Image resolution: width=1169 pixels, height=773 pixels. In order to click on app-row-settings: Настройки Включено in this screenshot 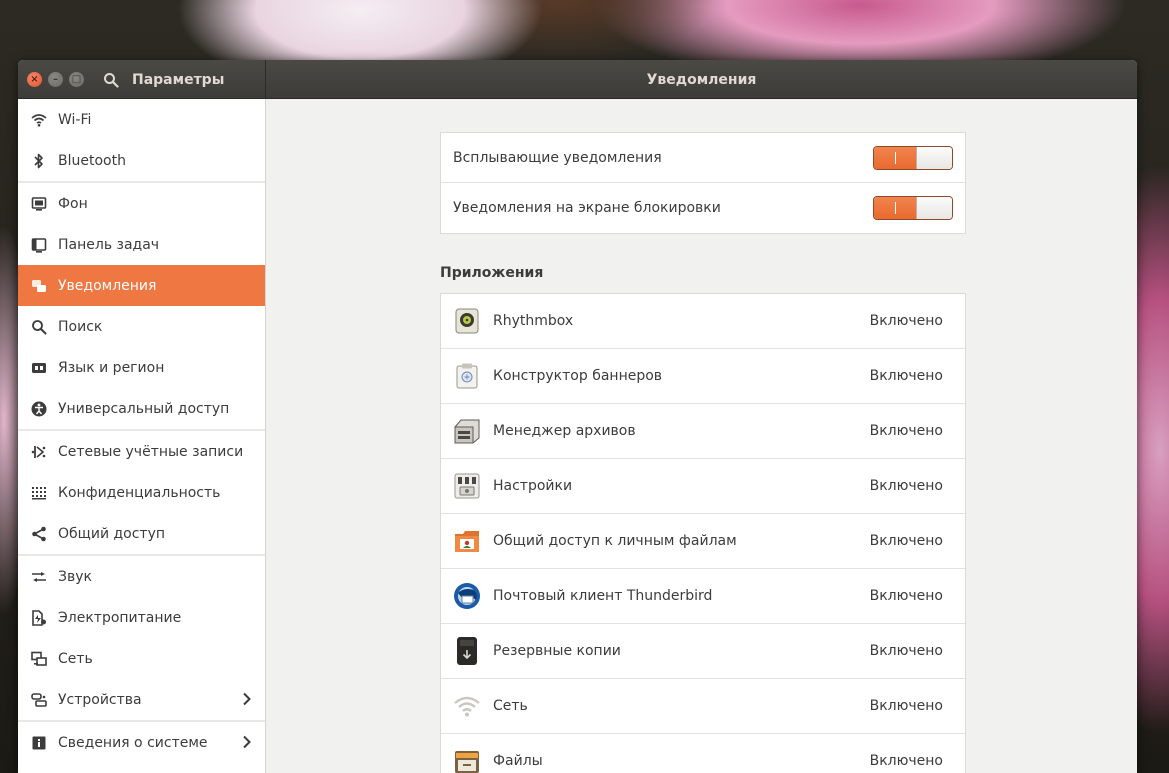, I will do `click(703, 486)`.